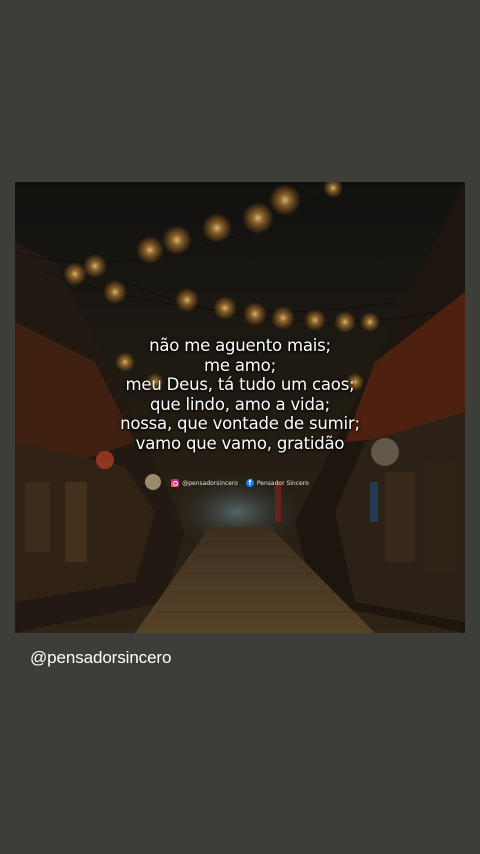 The height and width of the screenshot is (854, 480). I want to click on quote-line: nossa, que vontade de sumir;, so click(240, 423).